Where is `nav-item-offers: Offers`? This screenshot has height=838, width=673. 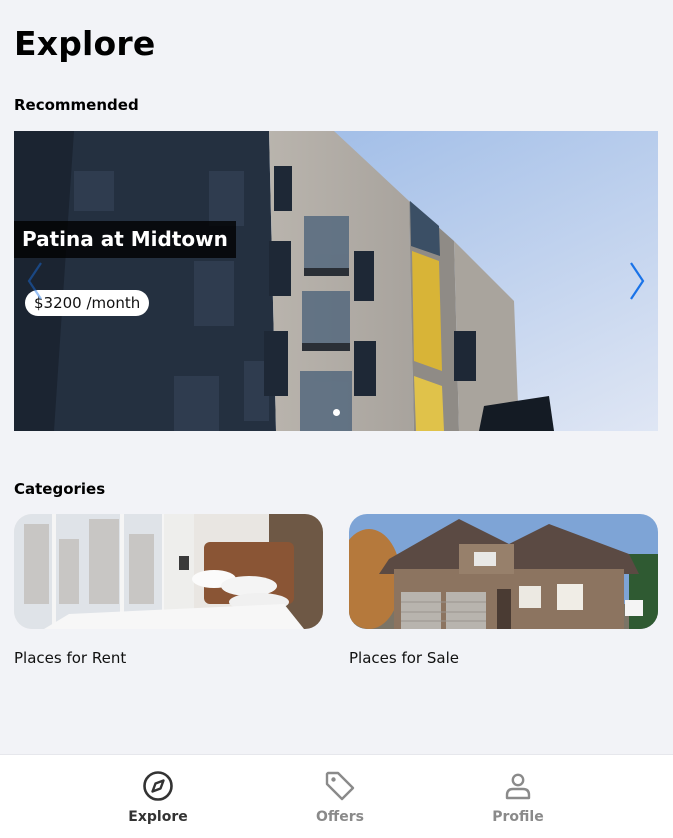
nav-item-offers: Offers is located at coordinates (340, 796).